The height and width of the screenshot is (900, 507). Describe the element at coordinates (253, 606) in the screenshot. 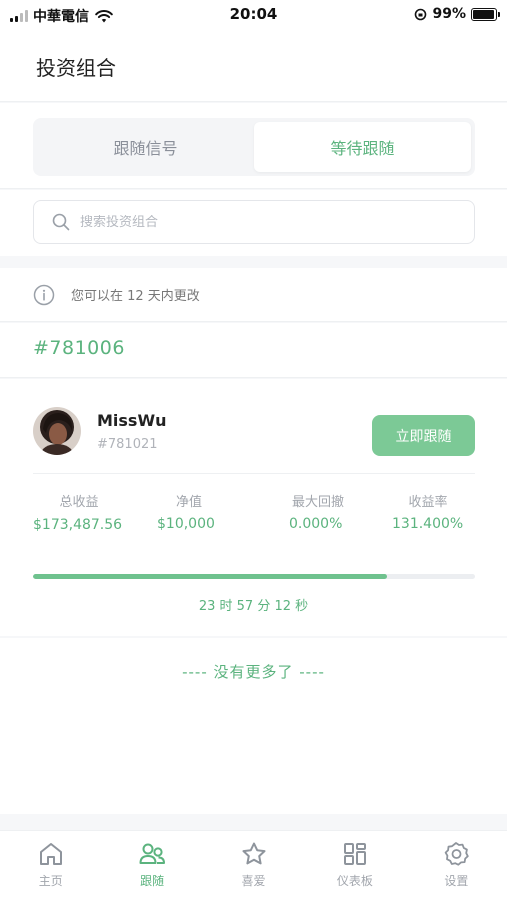

I see `countdown-timer: 23 时 57 分 12 秒` at that location.